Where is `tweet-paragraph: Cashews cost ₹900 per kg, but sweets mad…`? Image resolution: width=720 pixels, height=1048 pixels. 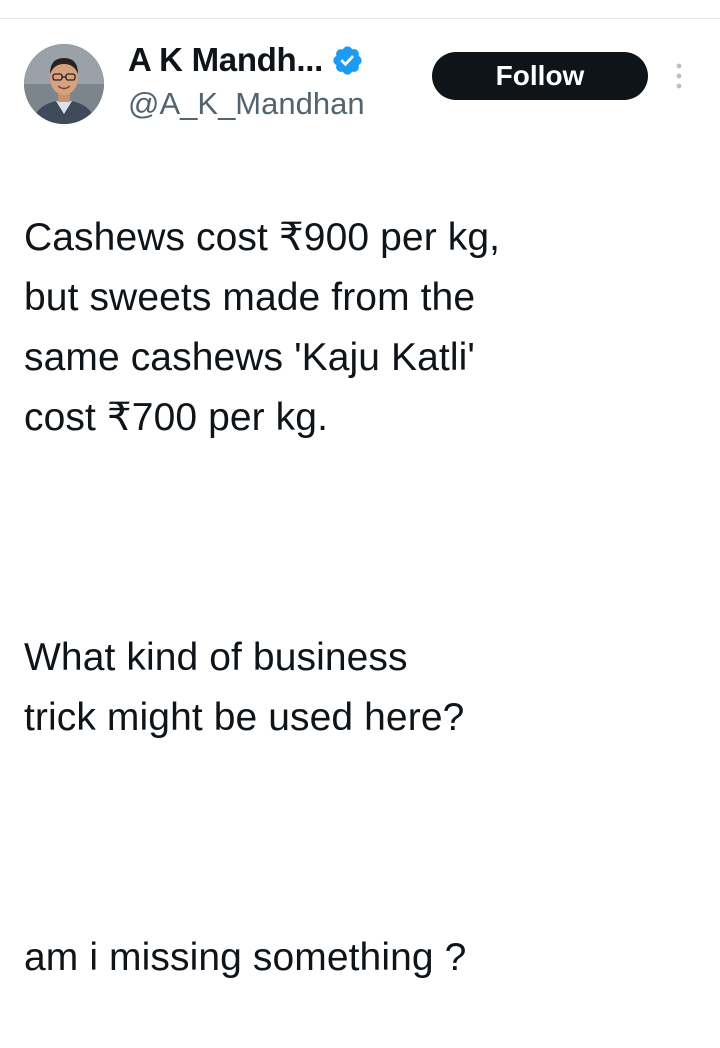 tweet-paragraph: Cashews cost ₹900 per kg, but sweets mad… is located at coordinates (262, 327).